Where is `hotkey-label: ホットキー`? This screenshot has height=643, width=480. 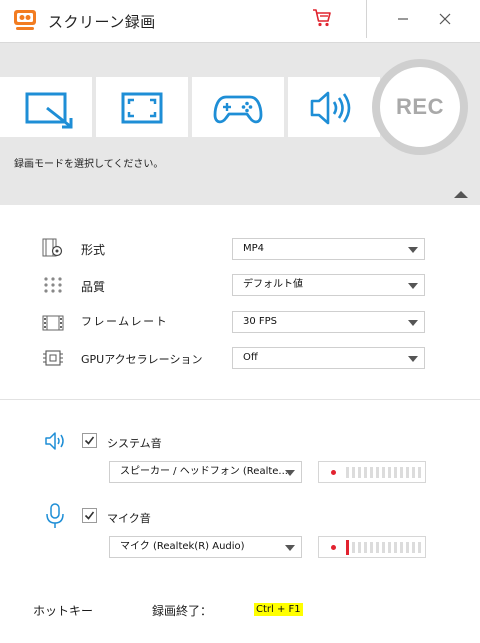 hotkey-label: ホットキー is located at coordinates (63, 611).